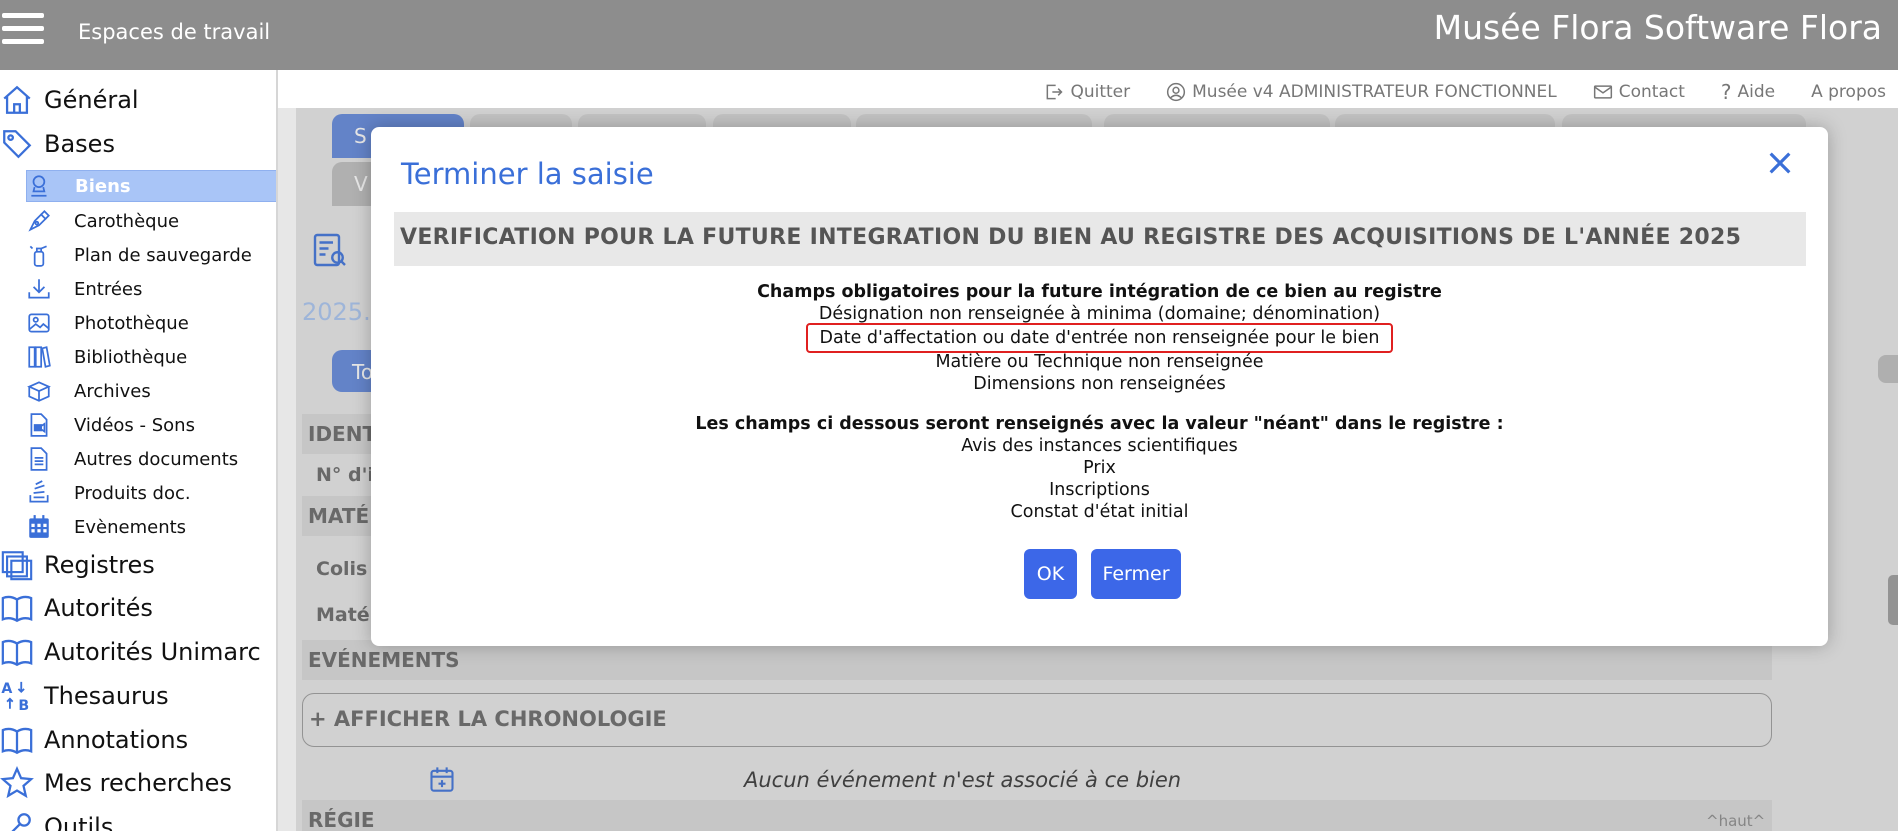  What do you see at coordinates (79, 144) in the screenshot?
I see `sidebar-item-label: Bases` at bounding box center [79, 144].